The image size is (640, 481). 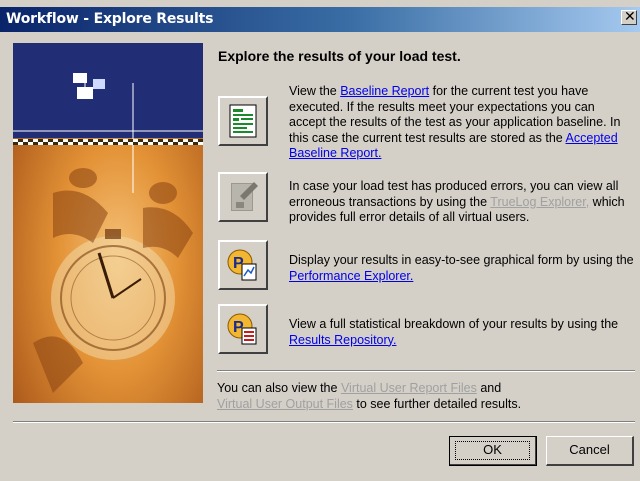 What do you see at coordinates (339, 56) in the screenshot?
I see `dialog-heading: Explore the results of your load test.` at bounding box center [339, 56].